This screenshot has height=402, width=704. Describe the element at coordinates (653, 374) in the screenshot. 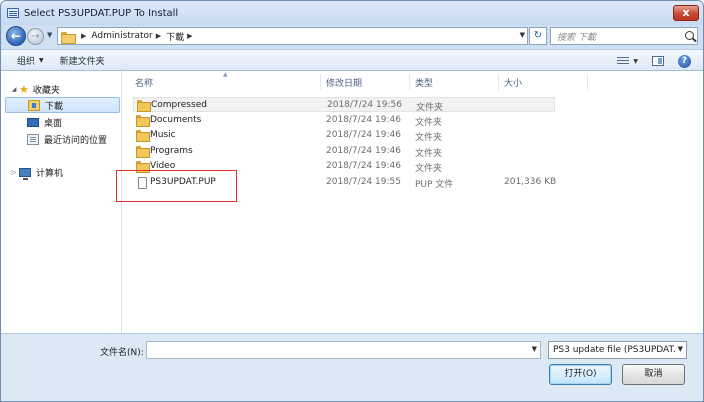

I see `cancel-button: 取消` at that location.